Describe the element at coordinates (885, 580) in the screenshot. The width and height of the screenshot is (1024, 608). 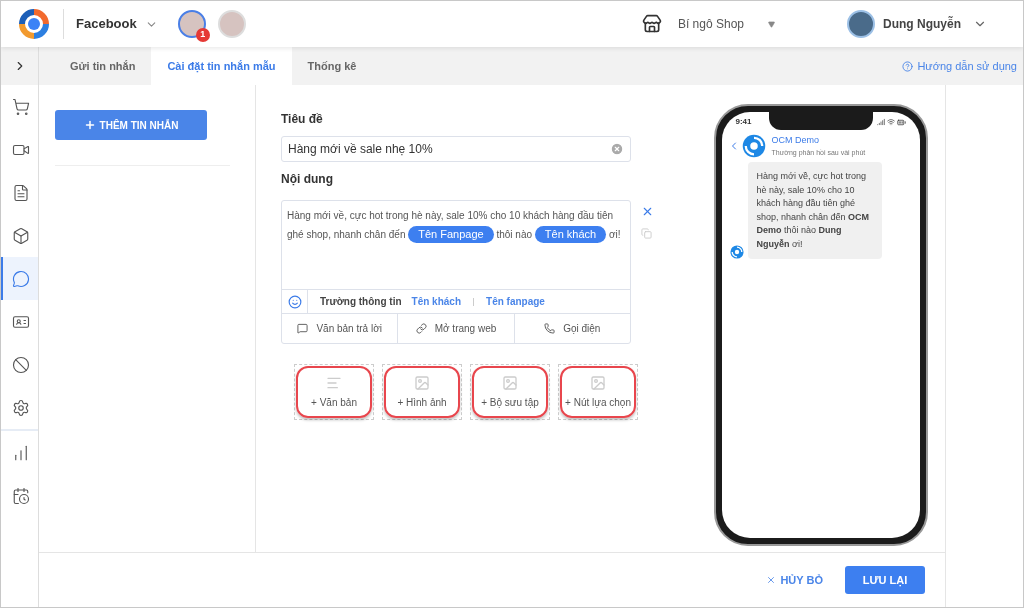
I see `save-button: LƯU LẠI` at that location.